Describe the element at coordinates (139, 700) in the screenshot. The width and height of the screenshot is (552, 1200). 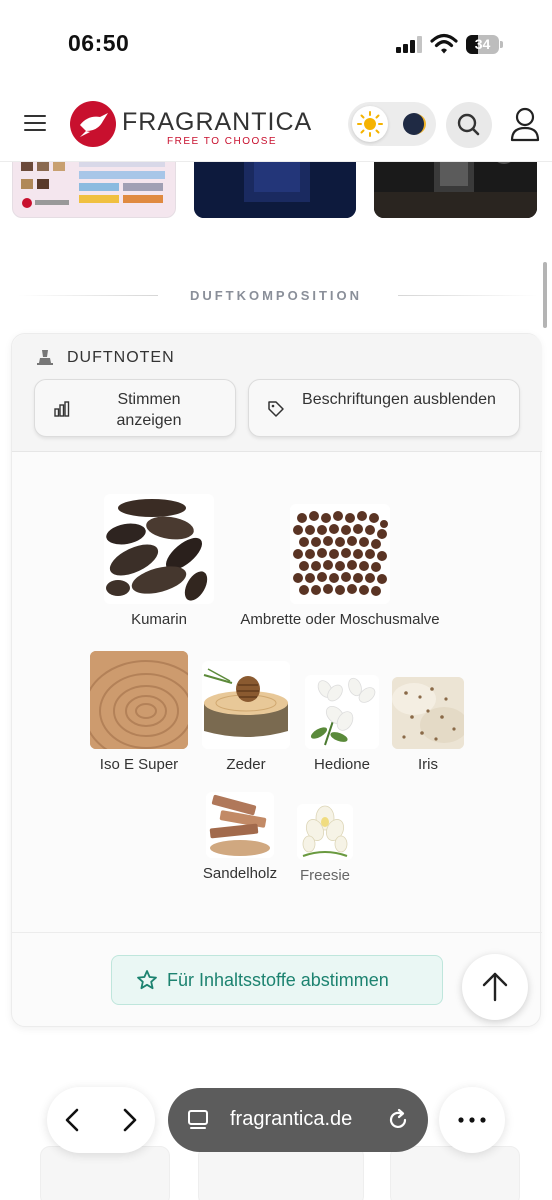
I see `wood-grain-image` at that location.